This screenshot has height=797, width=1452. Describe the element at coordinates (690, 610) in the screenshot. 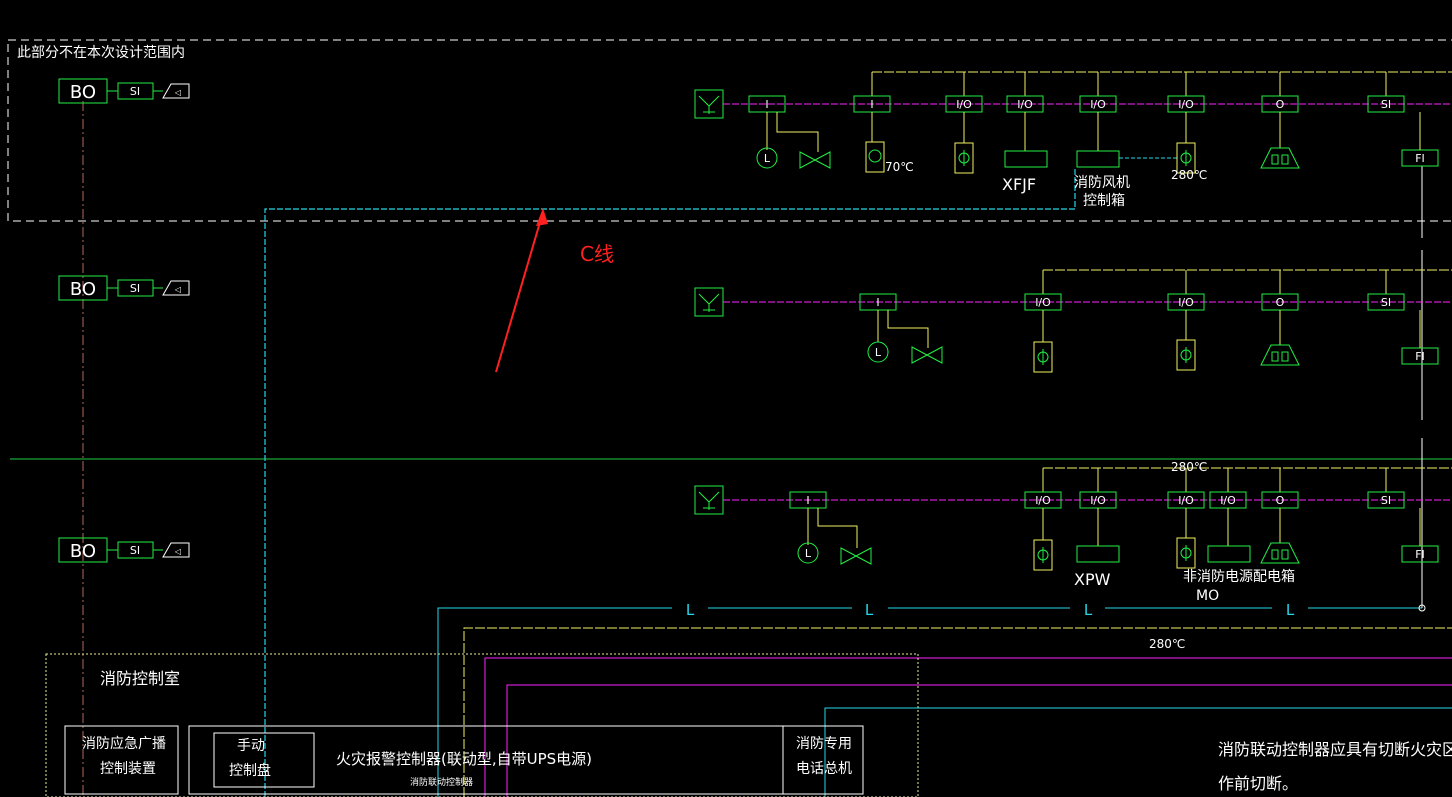

I see `l-bus-letter-1: L` at that location.